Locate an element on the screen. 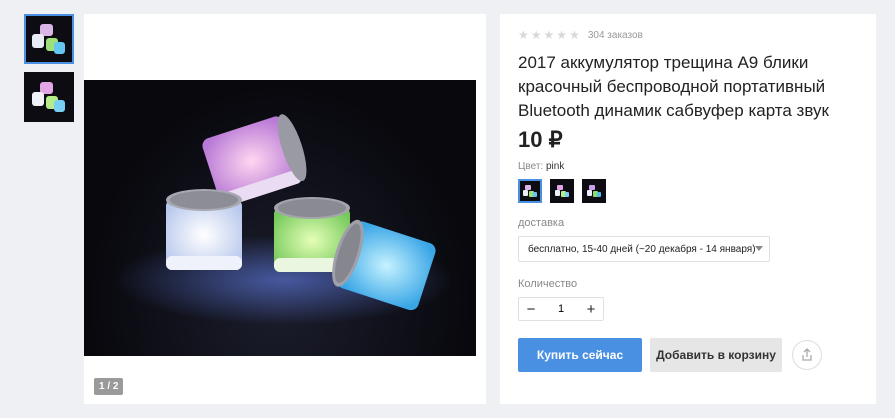 This screenshot has width=895, height=418. color-label: Цвет: pink is located at coordinates (688, 166).